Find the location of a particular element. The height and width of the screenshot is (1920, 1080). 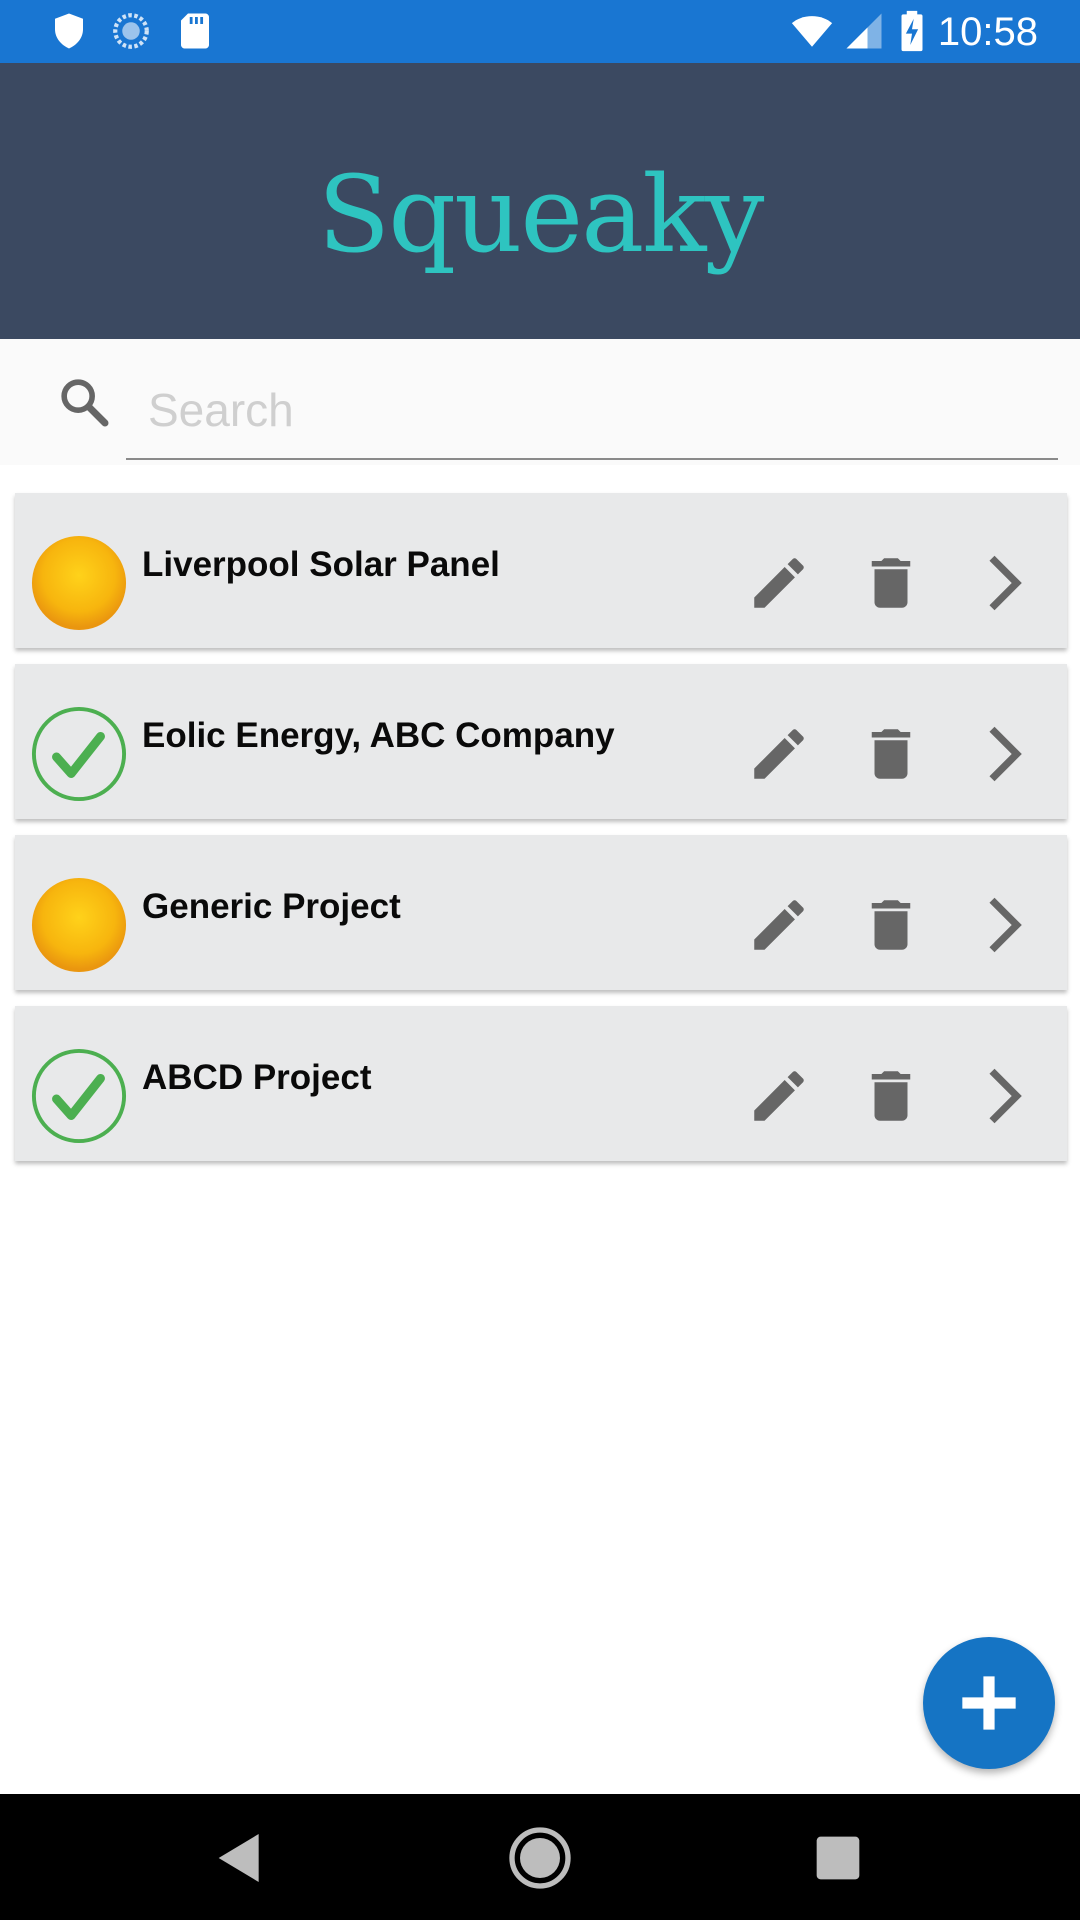

sync-icon is located at coordinates (131, 31).